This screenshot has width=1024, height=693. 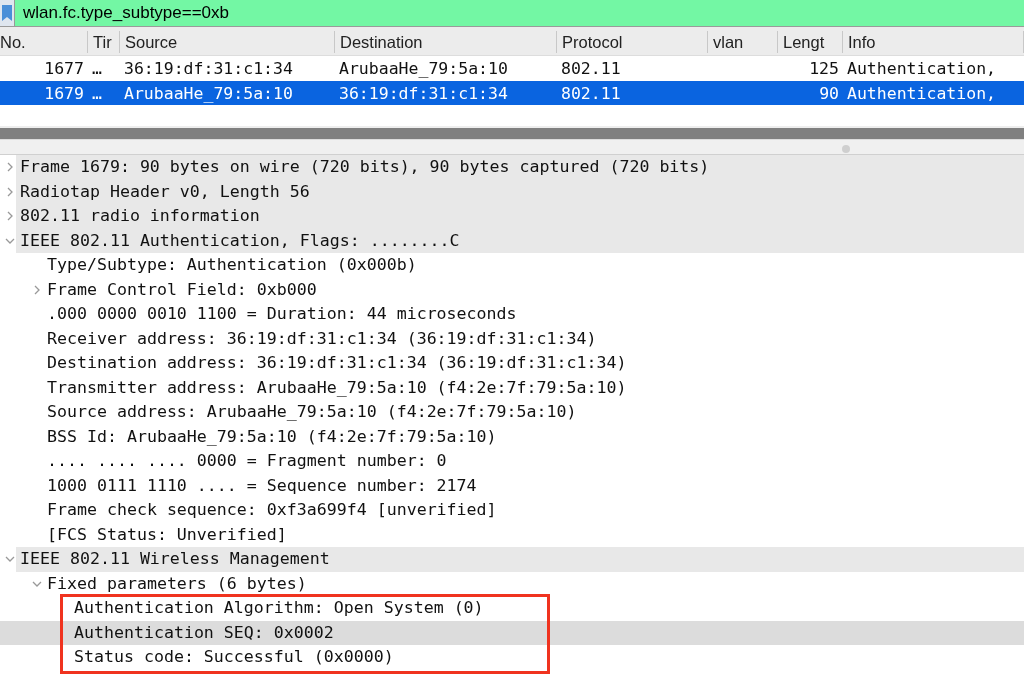 What do you see at coordinates (933, 42) in the screenshot?
I see `column-header: Info` at bounding box center [933, 42].